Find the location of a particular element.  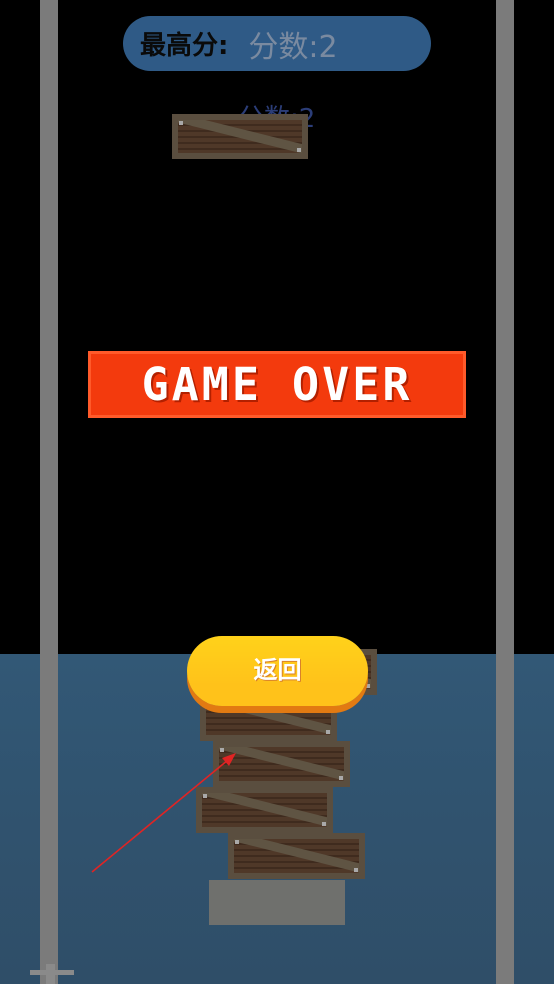

best-score-panel: 最高分: 分数:2 is located at coordinates (277, 43).